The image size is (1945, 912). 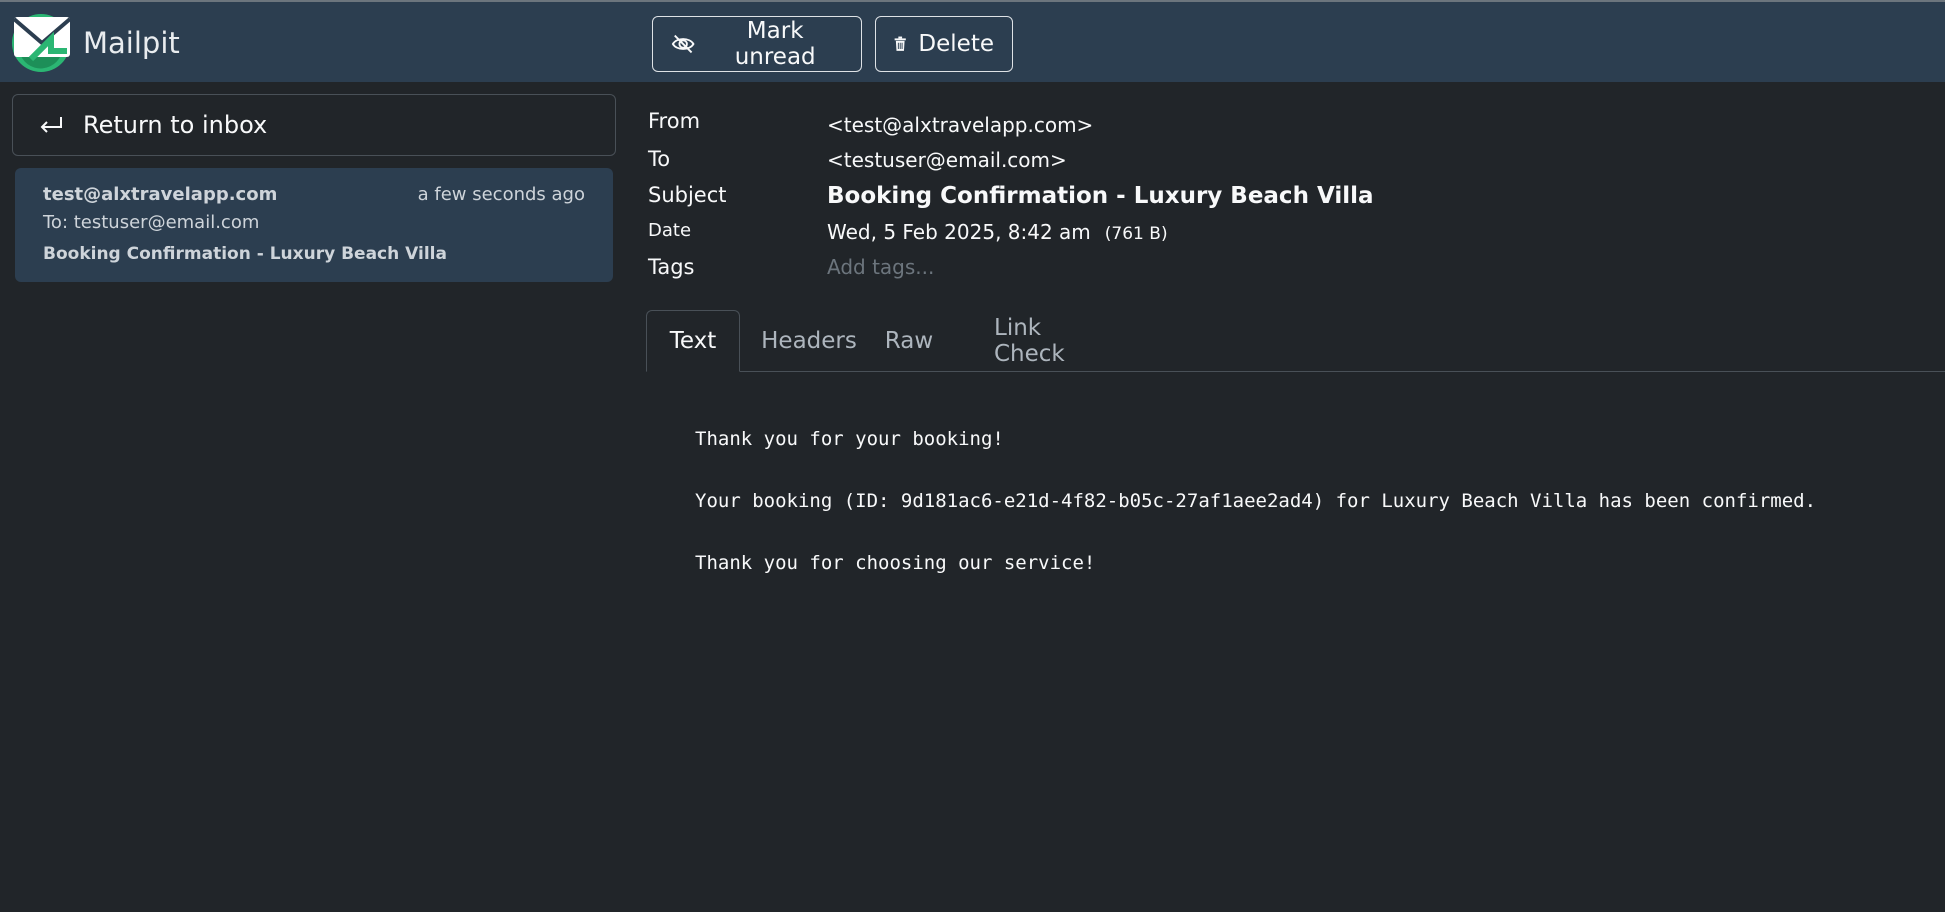 I want to click on mailpit-logo-icon, so click(x=41, y=43).